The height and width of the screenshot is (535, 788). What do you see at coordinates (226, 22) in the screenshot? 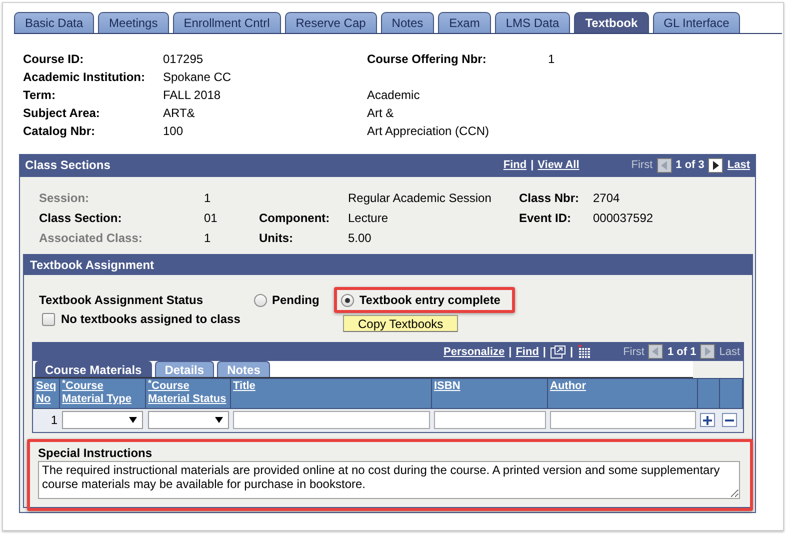
I see `tab: Enrollment Cntrl` at bounding box center [226, 22].